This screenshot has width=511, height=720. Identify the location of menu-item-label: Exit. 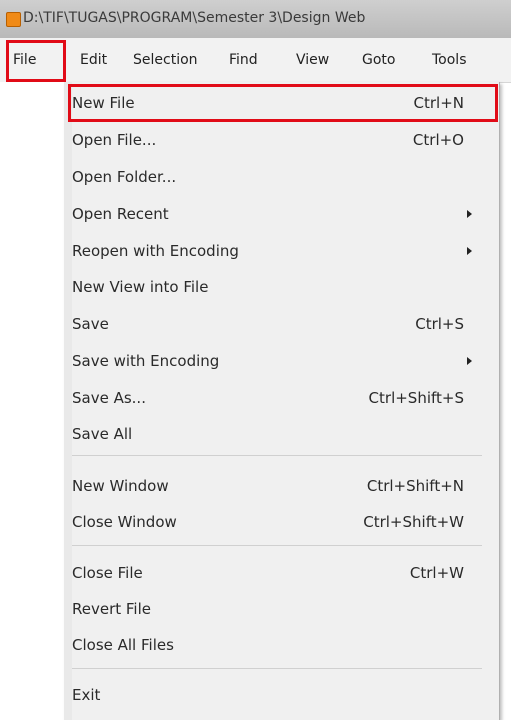
(86, 695).